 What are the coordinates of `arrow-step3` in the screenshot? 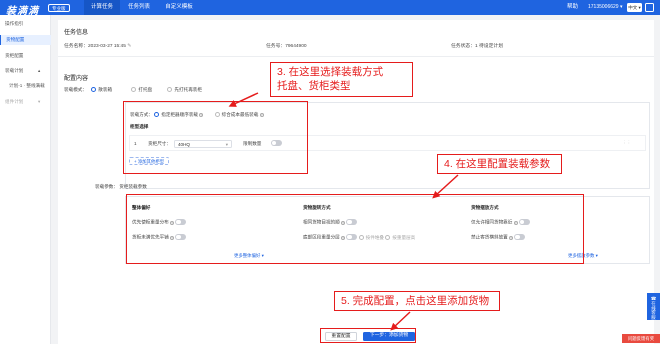 It's located at (243, 99).